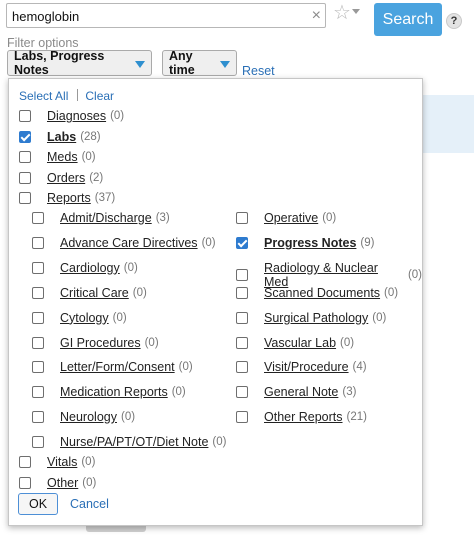  I want to click on filter-item-label: General Note, so click(301, 392).